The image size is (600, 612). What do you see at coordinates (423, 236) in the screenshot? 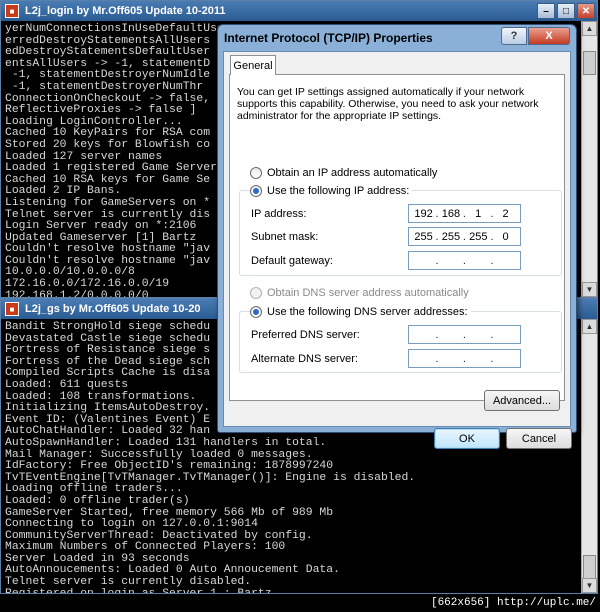
I see `subnet-octet-1: 255` at bounding box center [423, 236].